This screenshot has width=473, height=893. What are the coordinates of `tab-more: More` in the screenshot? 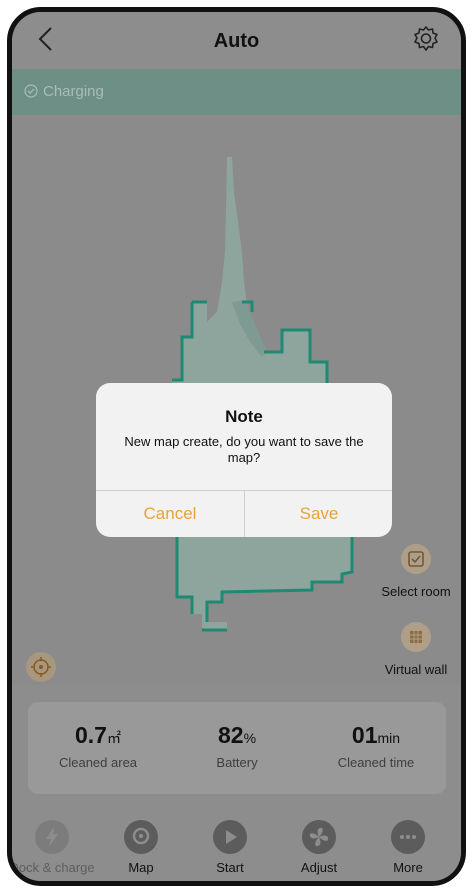 It's located at (408, 847).